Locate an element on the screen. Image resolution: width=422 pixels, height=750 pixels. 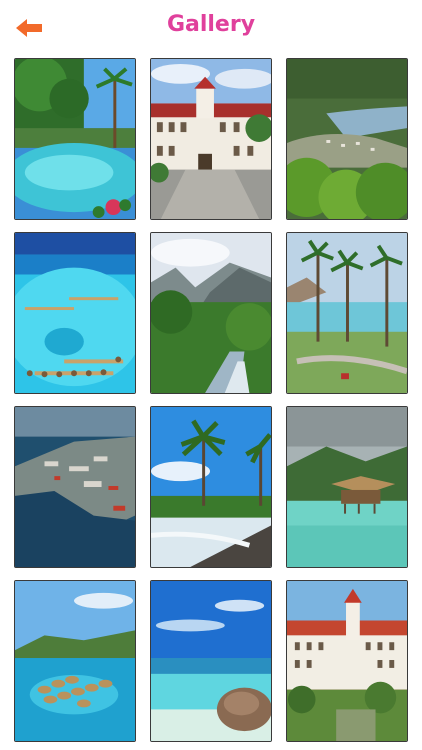
gallery-photo-black-sand-beach-palms is located at coordinates (211, 487).